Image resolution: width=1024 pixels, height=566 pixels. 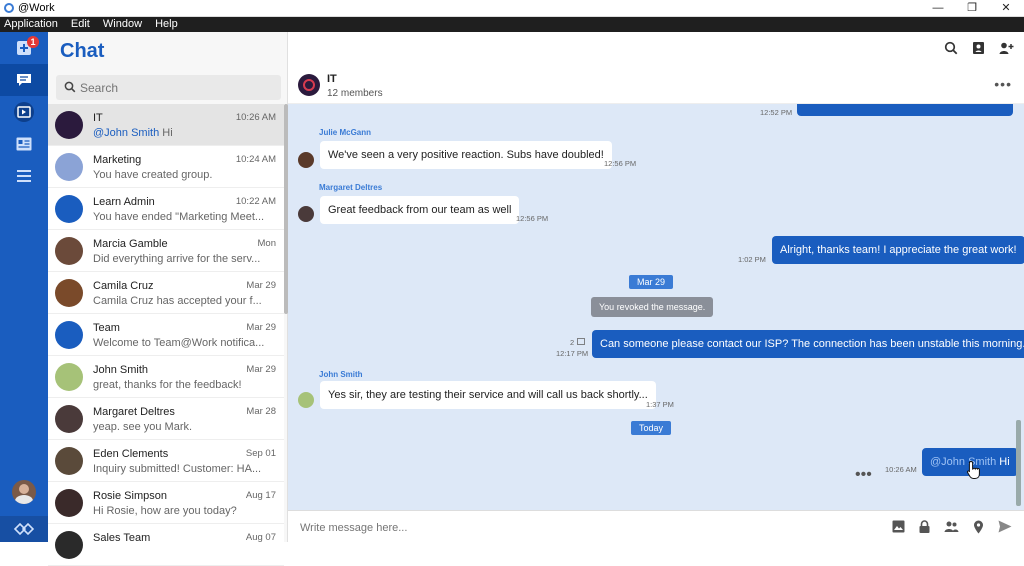 What do you see at coordinates (122, 538) in the screenshot?
I see `conversation-name: Sales Team` at bounding box center [122, 538].